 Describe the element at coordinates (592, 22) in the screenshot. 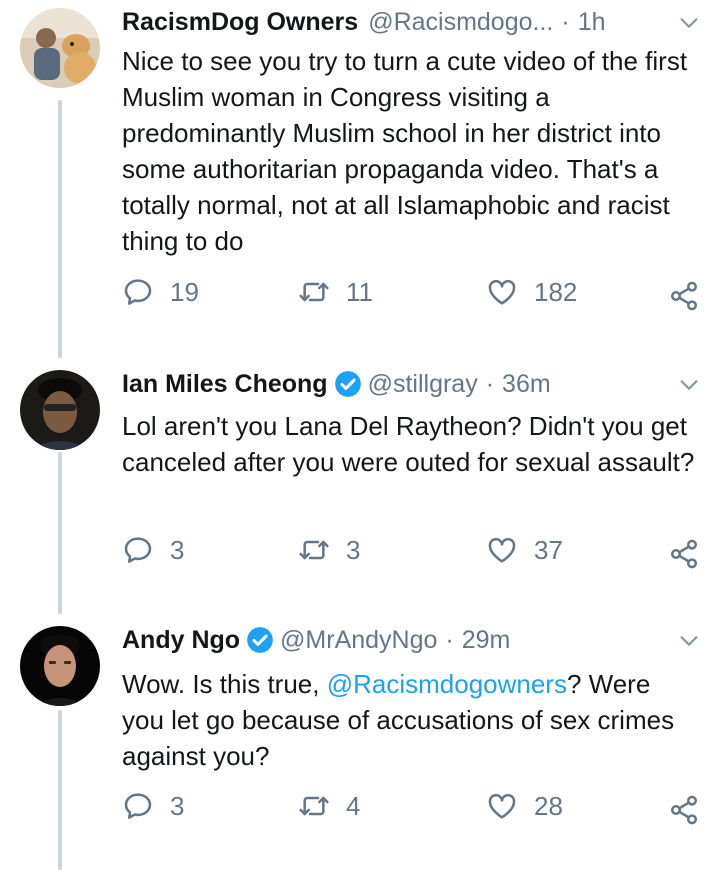

I see `timestamp: 1h` at that location.